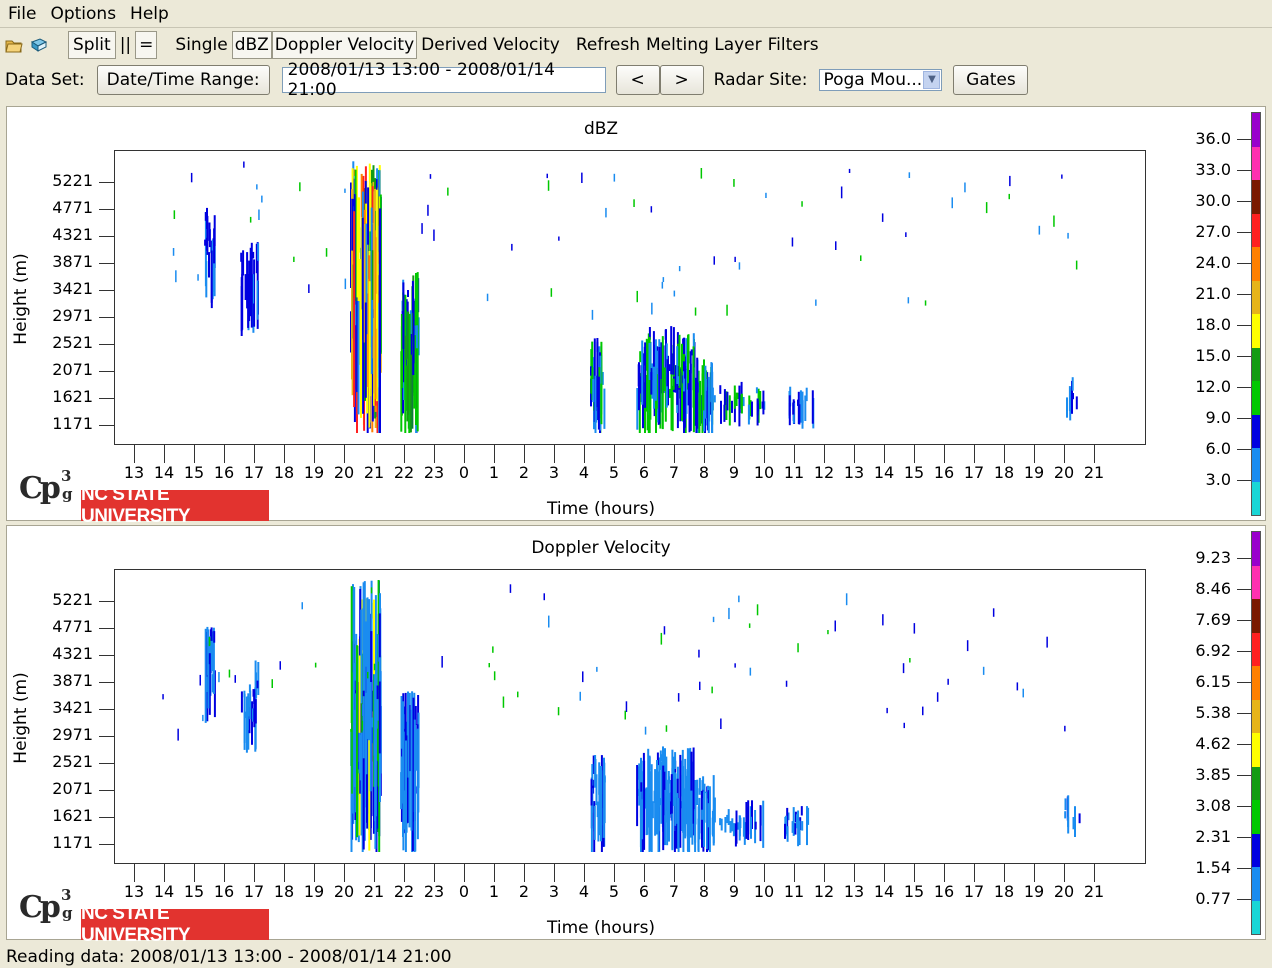  I want to click on refresh-button: Refresh, so click(608, 45).